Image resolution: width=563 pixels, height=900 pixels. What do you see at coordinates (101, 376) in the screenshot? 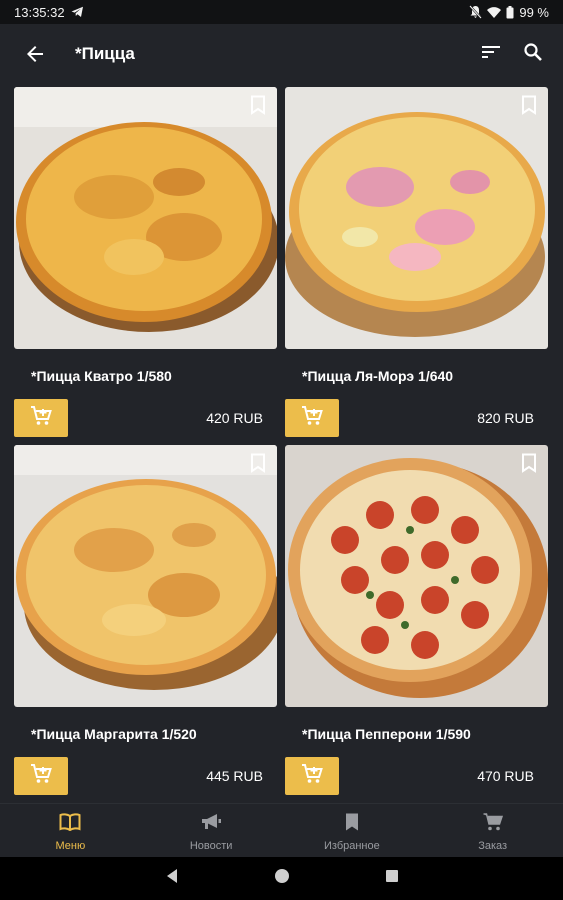
I see `product-name: *Пицца Кватро 1/580` at bounding box center [101, 376].